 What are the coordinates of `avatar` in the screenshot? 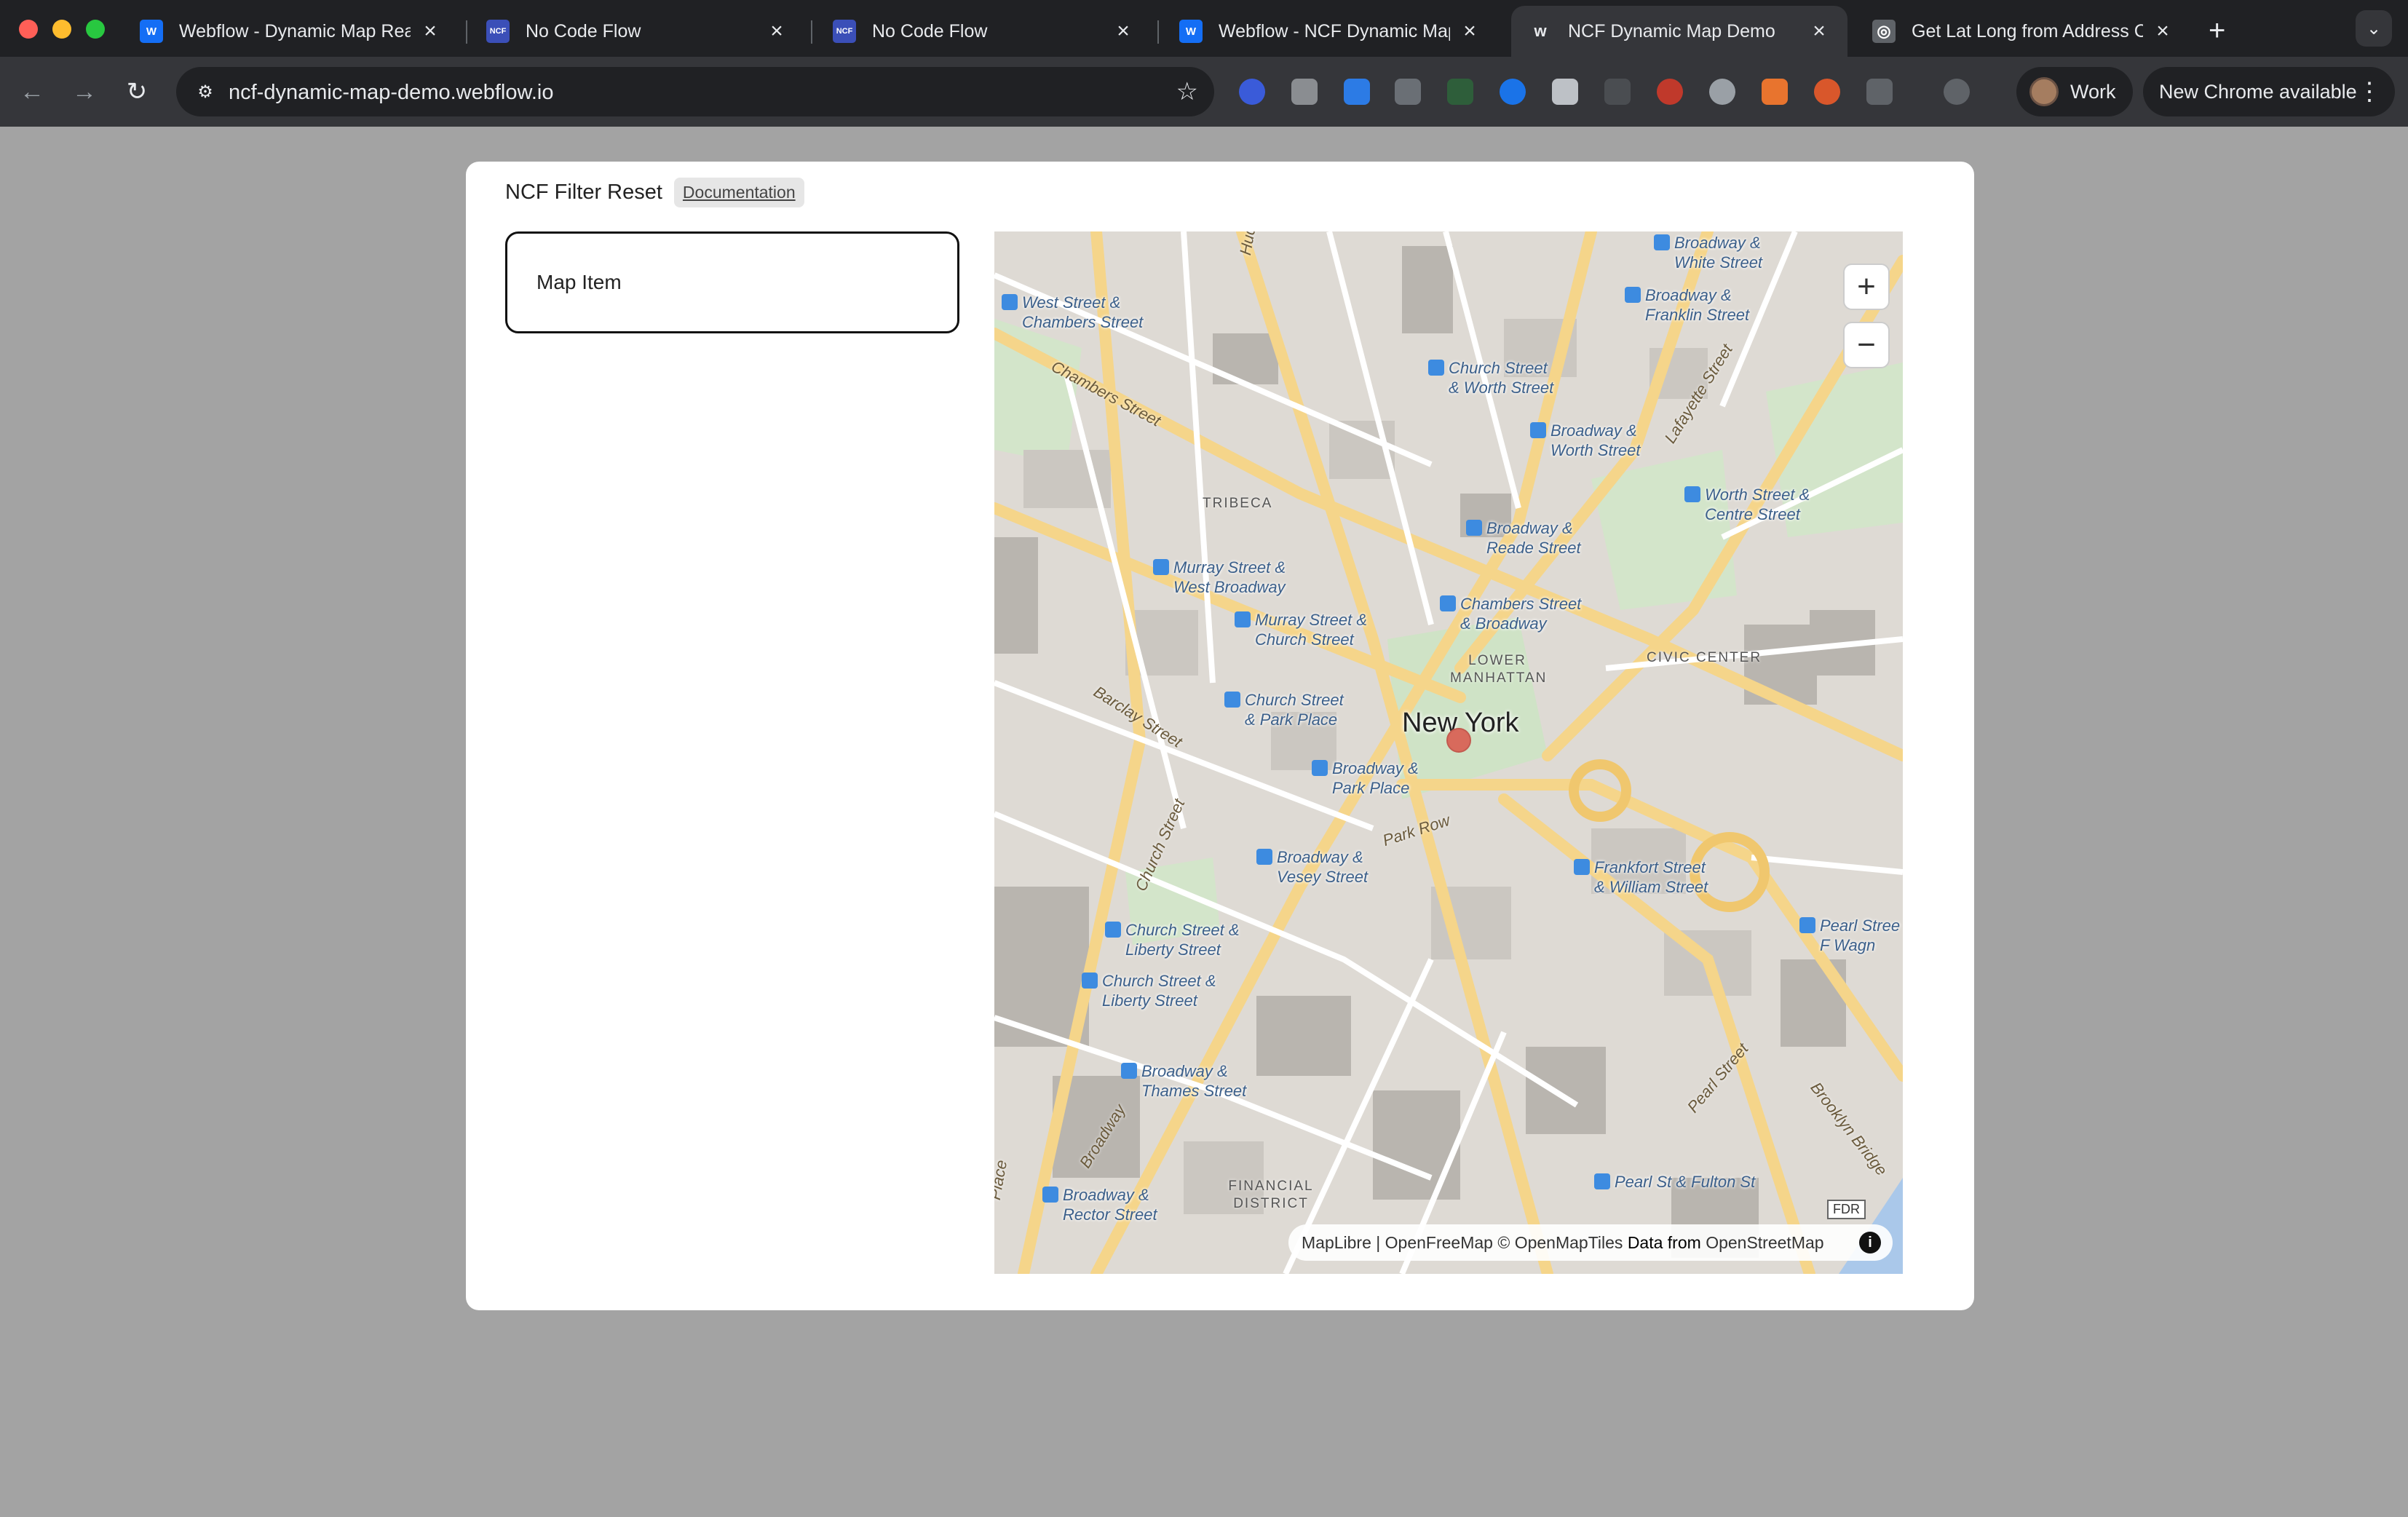 It's located at (2044, 92).